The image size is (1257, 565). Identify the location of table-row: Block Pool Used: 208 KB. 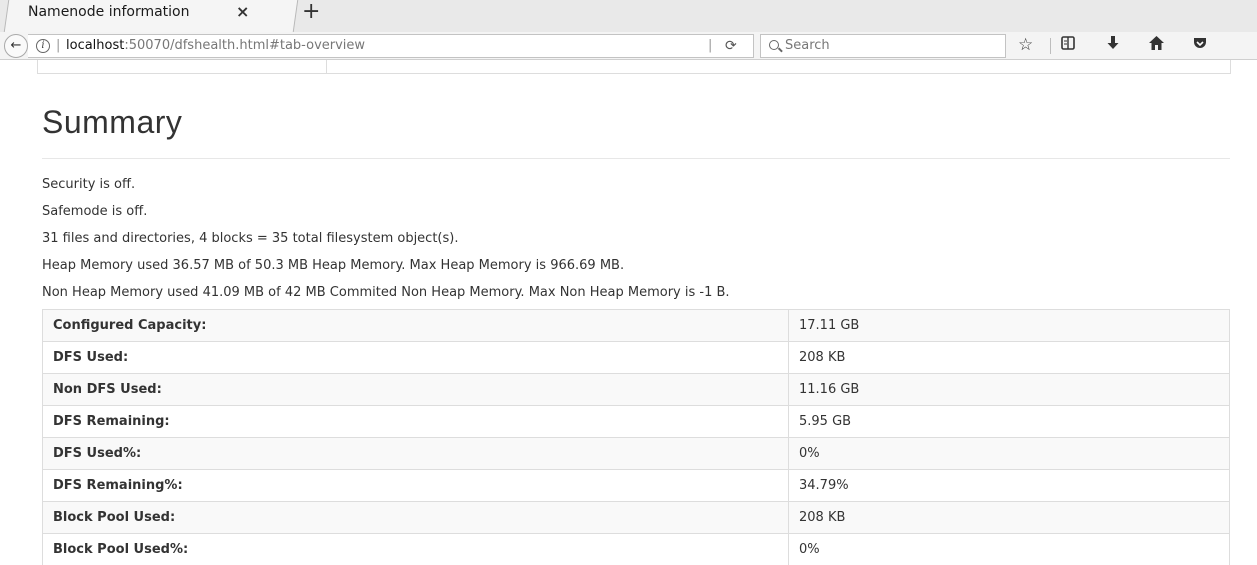
(636, 517).